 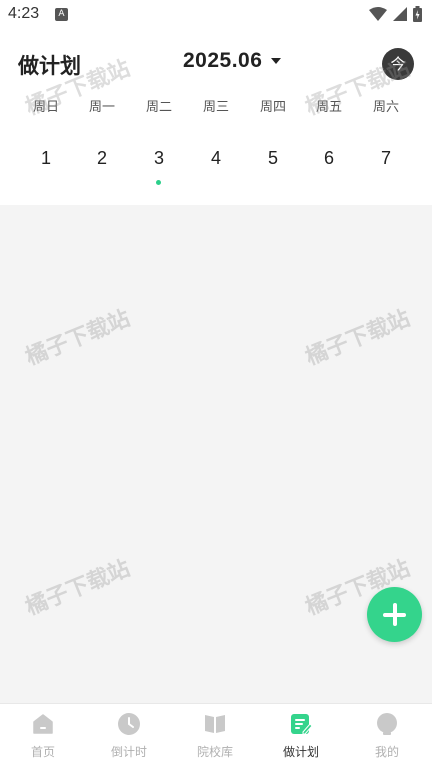 What do you see at coordinates (214, 752) in the screenshot?
I see `nav-label: 院校库` at bounding box center [214, 752].